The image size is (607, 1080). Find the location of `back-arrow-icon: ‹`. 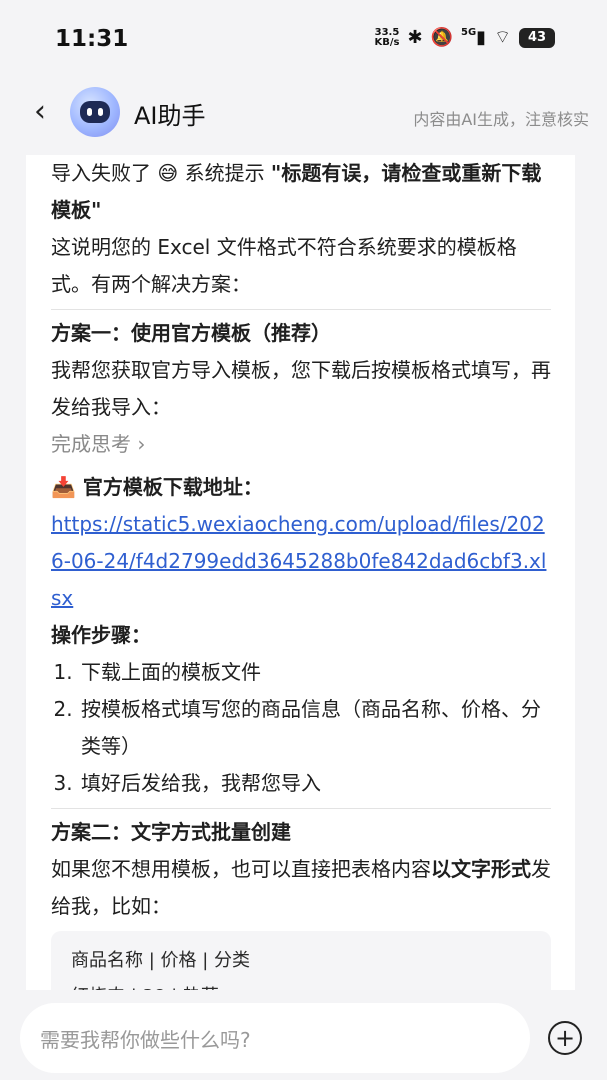

back-arrow-icon: ‹ is located at coordinates (40, 112).